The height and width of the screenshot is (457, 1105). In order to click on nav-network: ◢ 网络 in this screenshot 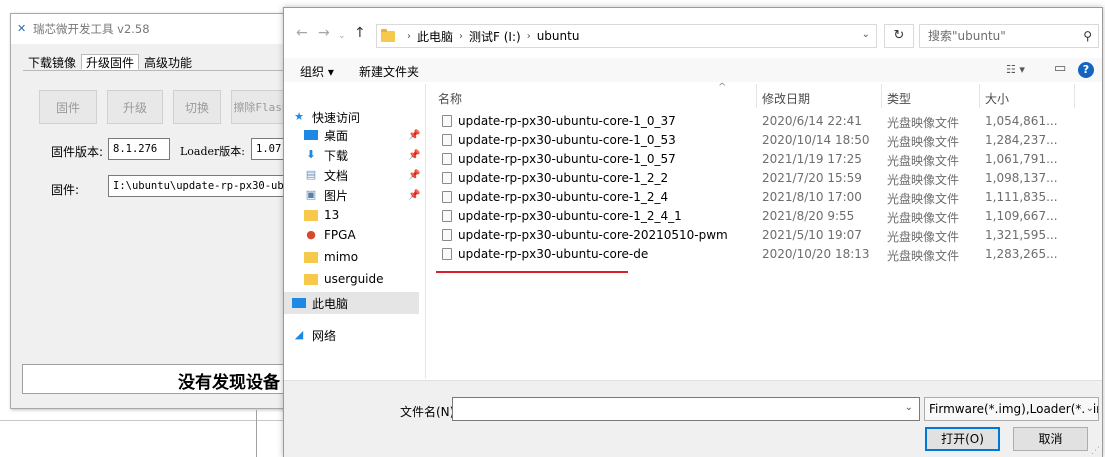, I will do `click(351, 335)`.